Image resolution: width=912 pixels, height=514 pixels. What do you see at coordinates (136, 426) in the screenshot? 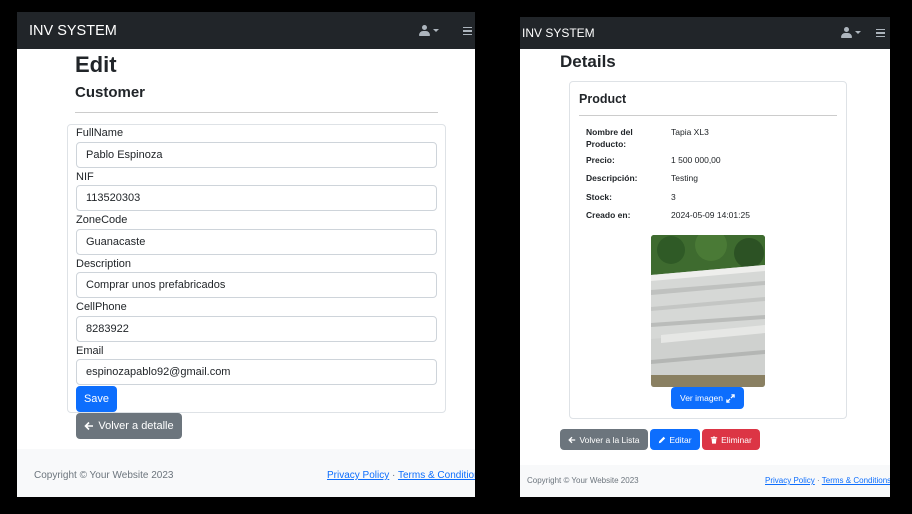
I see `back-to-detail-label: Volver a detalle` at bounding box center [136, 426].